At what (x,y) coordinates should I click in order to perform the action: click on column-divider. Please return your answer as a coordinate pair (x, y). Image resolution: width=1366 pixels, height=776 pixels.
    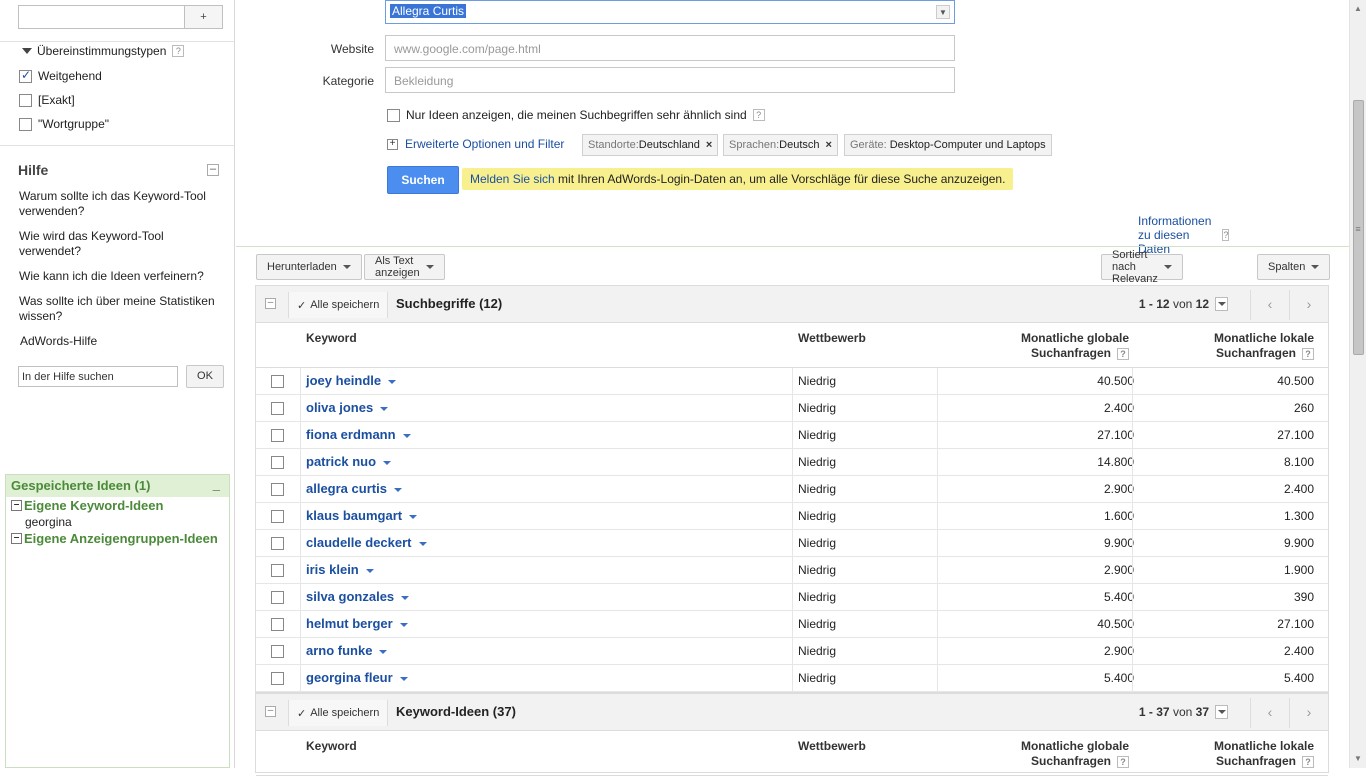
    Looking at the image, I should click on (1132, 462).